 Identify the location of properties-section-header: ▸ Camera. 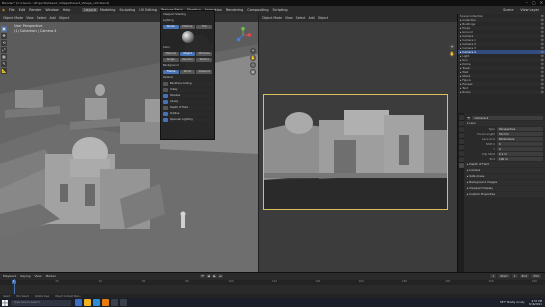
(505, 170).